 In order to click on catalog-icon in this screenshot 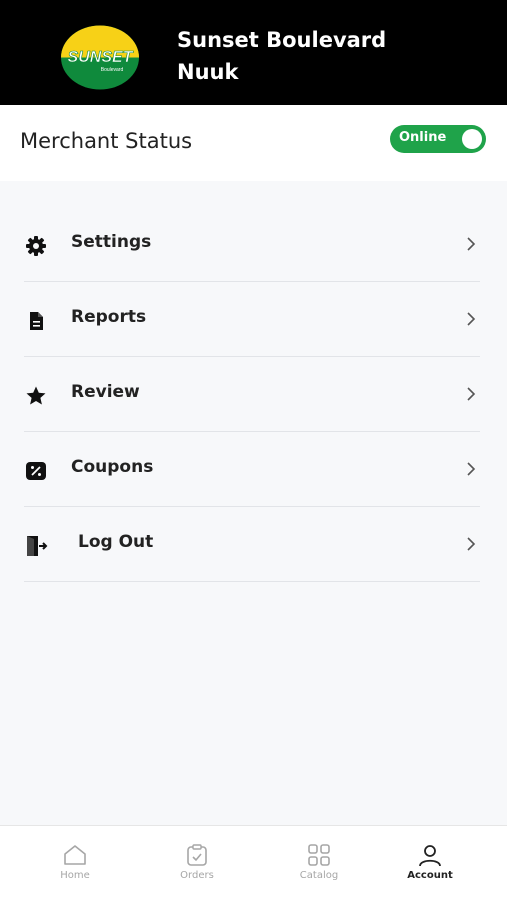, I will do `click(319, 855)`.